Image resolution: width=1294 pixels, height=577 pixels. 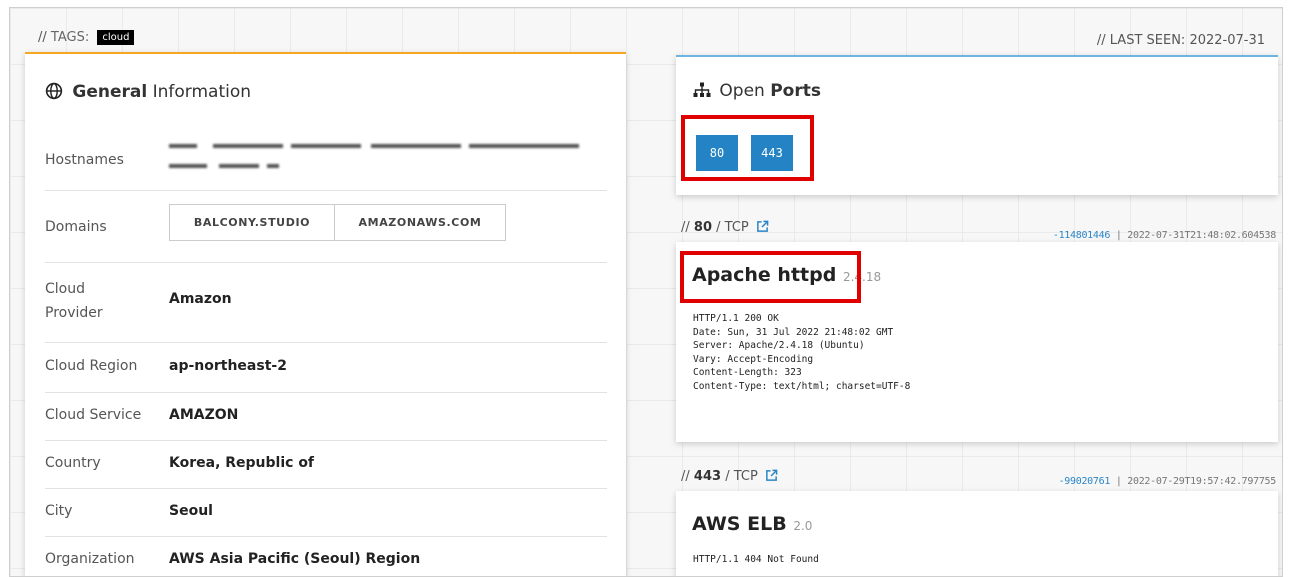 I want to click on country-label: Country, so click(x=73, y=463).